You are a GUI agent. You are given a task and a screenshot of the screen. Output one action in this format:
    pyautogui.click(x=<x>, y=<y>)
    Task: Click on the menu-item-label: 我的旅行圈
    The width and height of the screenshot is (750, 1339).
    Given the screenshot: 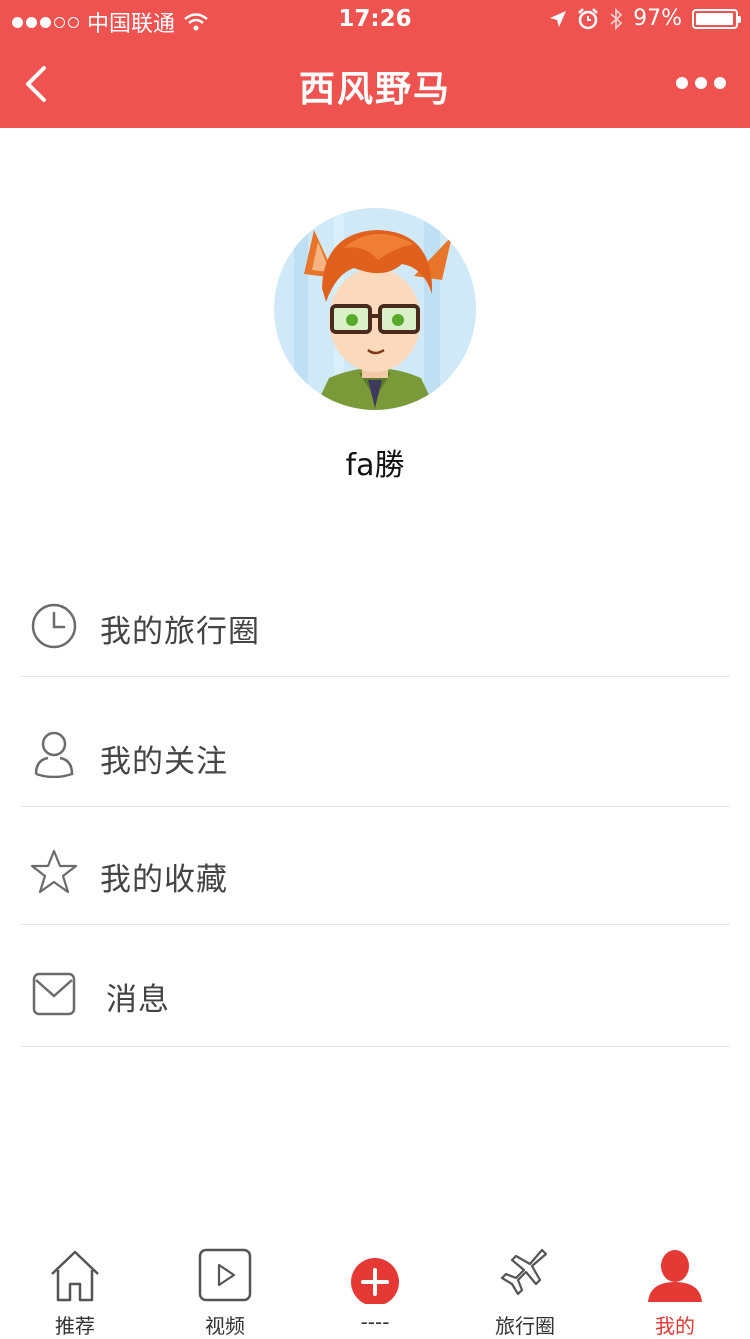 What is the action you would take?
    pyautogui.click(x=180, y=632)
    